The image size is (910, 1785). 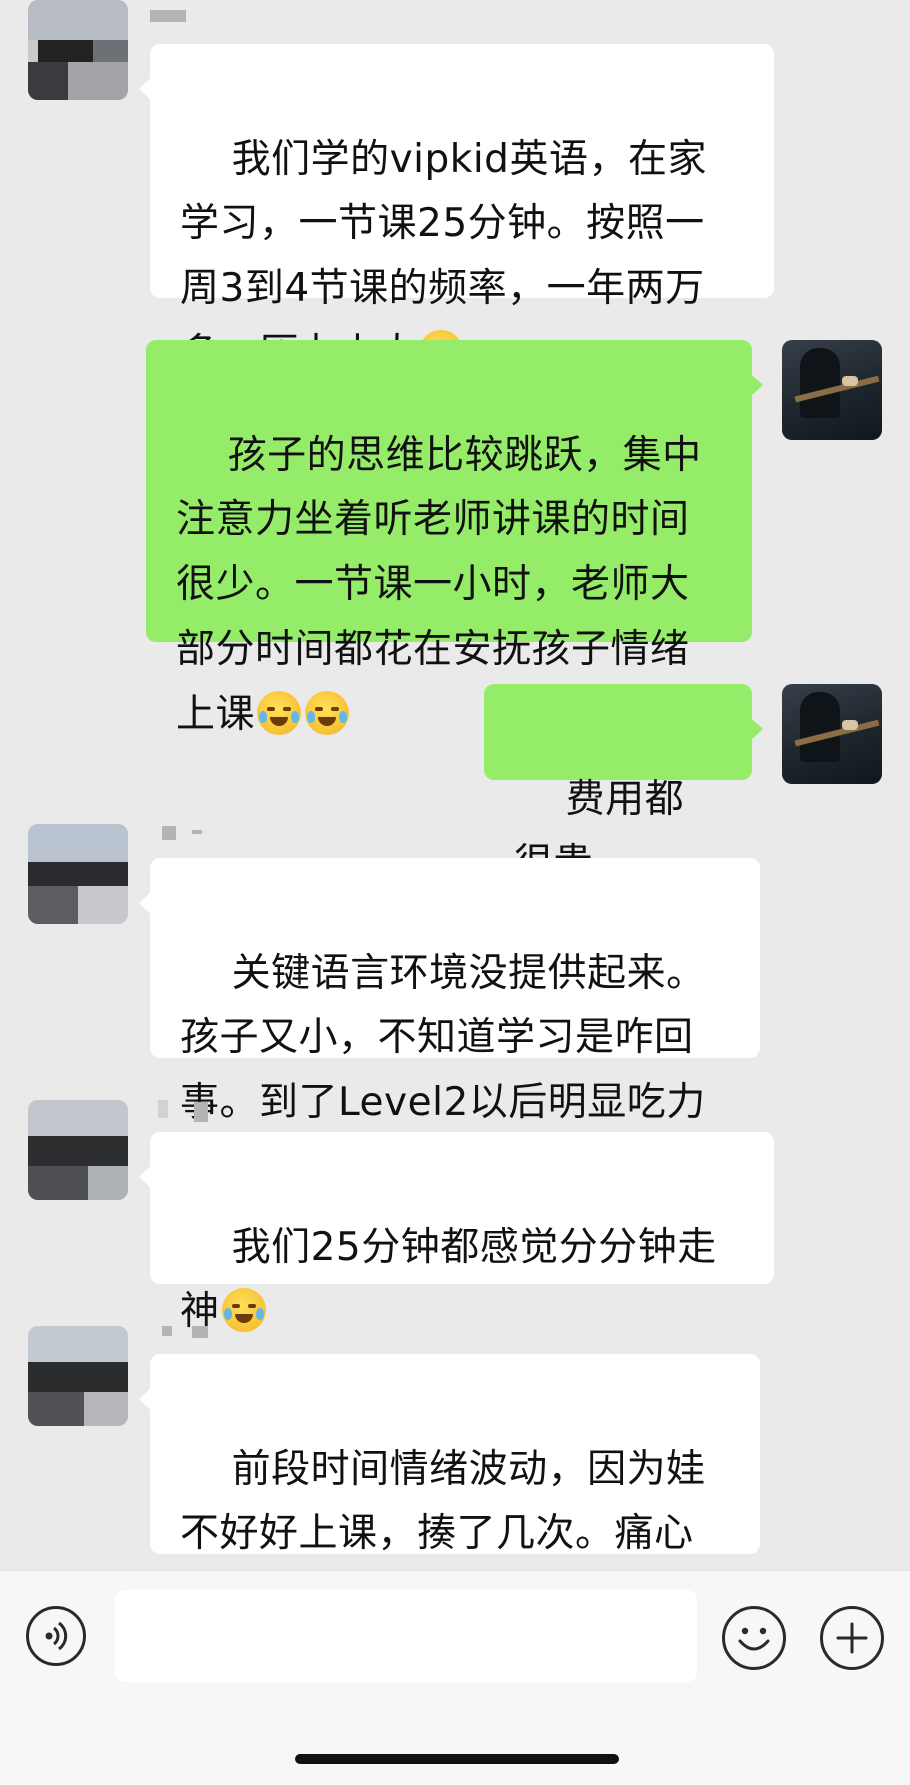 I want to click on voice-icon, so click(x=56, y=1636).